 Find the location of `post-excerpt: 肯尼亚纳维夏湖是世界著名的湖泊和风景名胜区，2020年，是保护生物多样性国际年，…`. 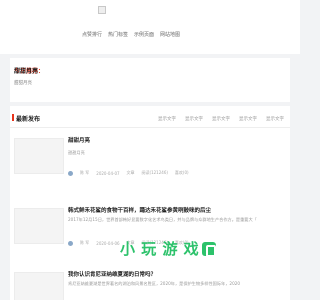

post-excerpt: 肯尼亚纳维夏湖是世界著名的湖泊和风景名胜区，2020年，是保护生物多样性国际年，… is located at coordinates (154, 283).